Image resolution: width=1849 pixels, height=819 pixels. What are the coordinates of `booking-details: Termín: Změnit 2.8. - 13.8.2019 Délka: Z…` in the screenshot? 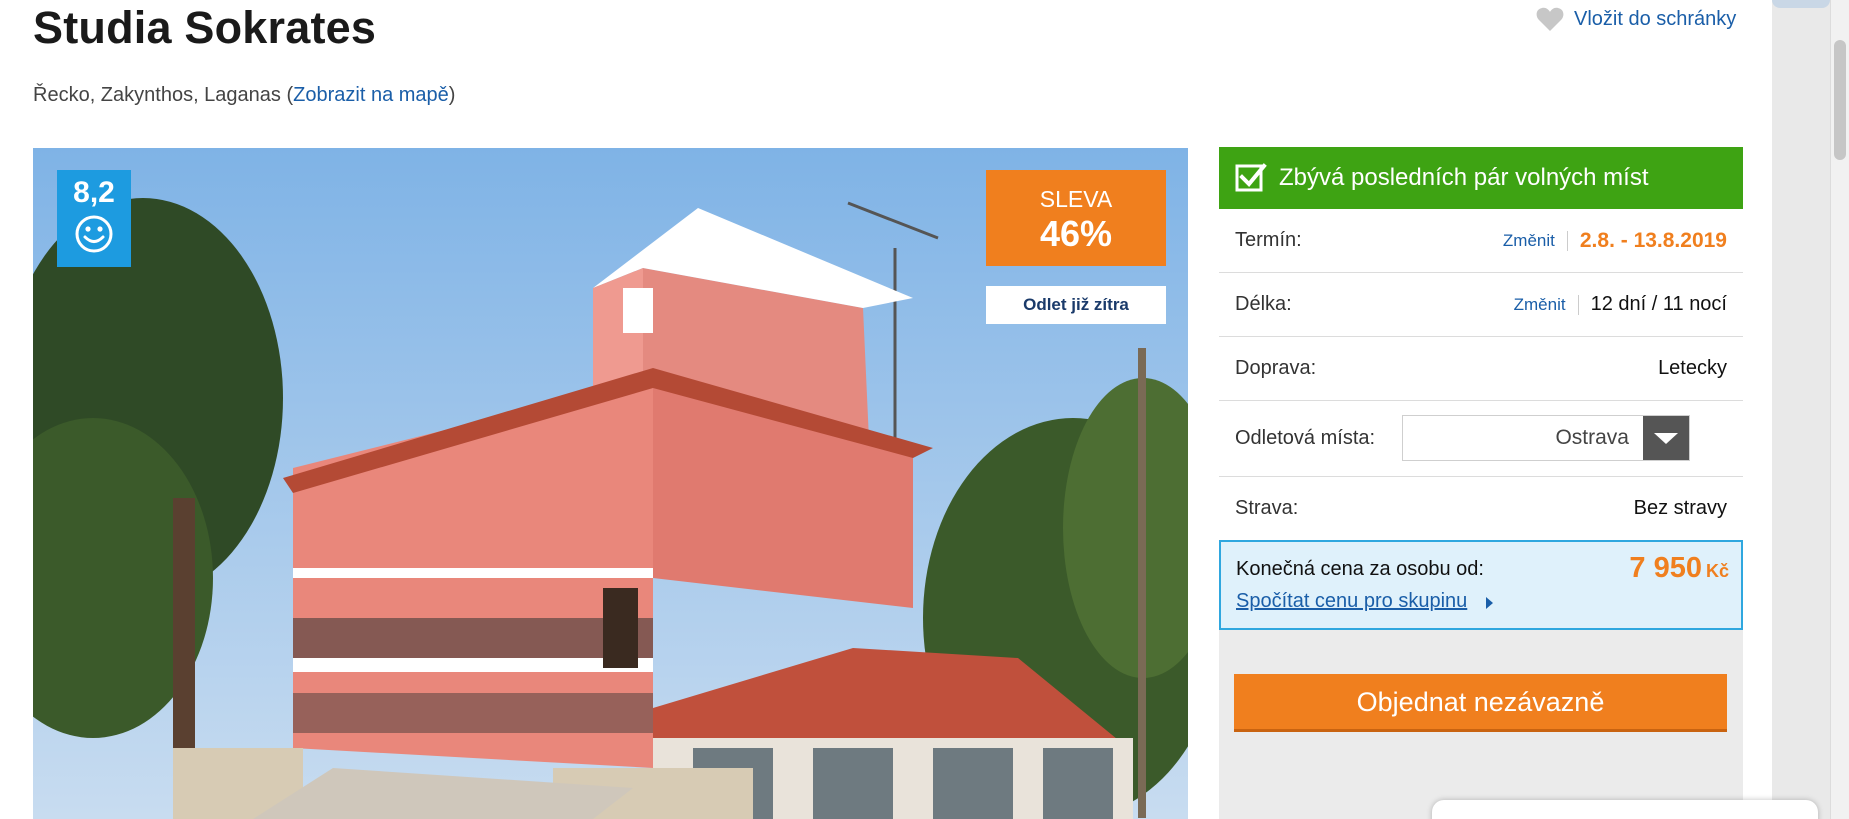 It's located at (1481, 375).